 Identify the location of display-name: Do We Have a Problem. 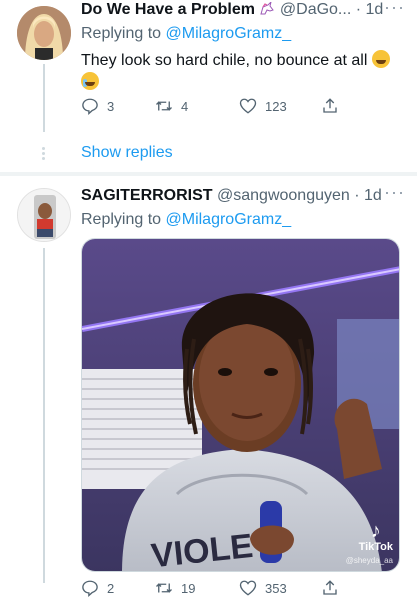
(168, 9).